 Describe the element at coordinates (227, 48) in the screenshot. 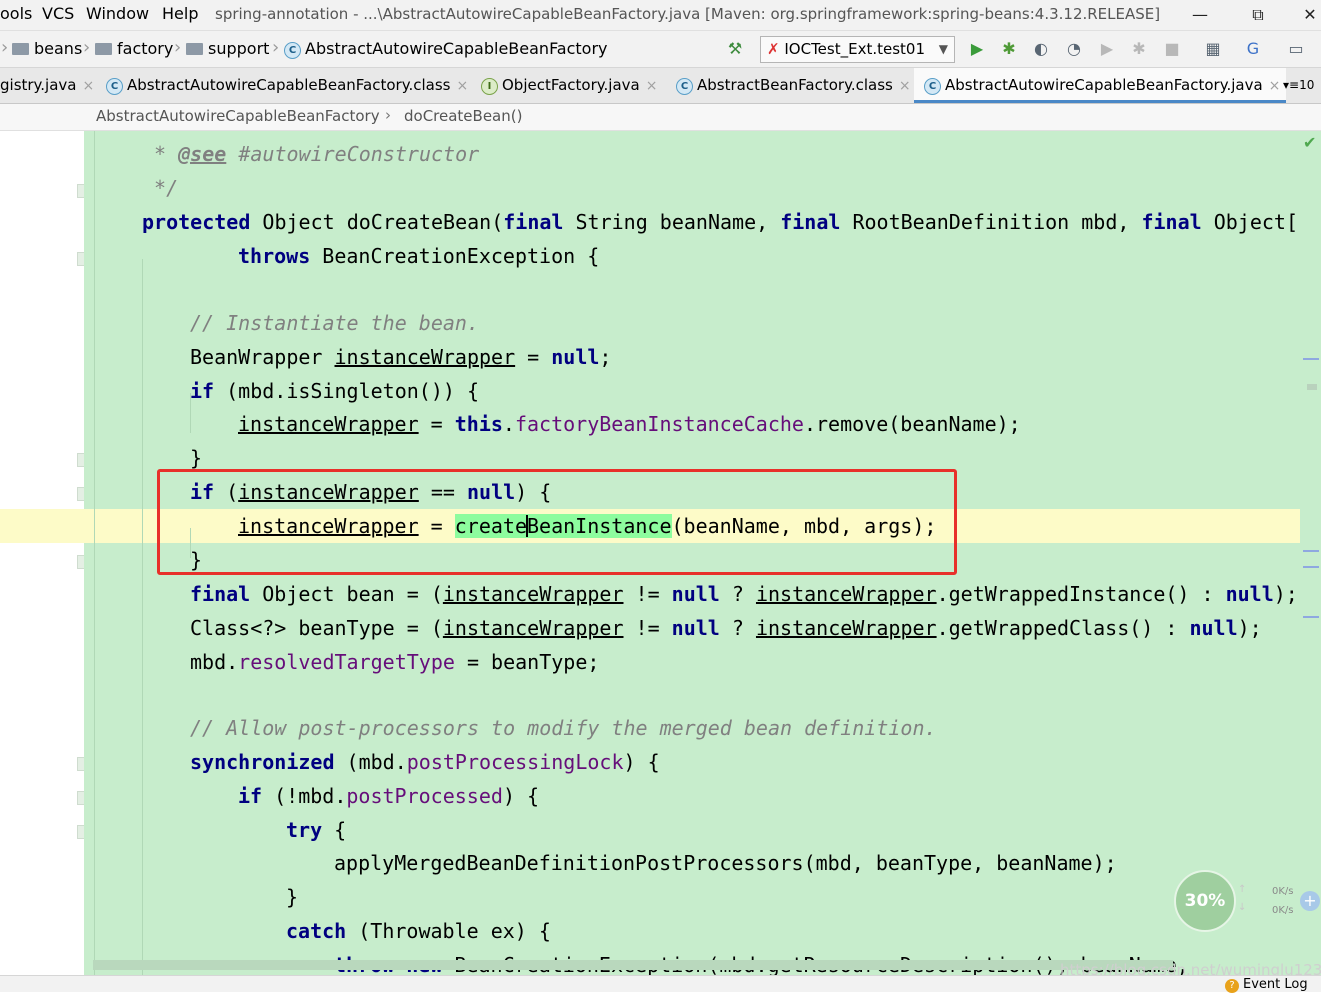

I see `nav-crumb-support: support` at that location.